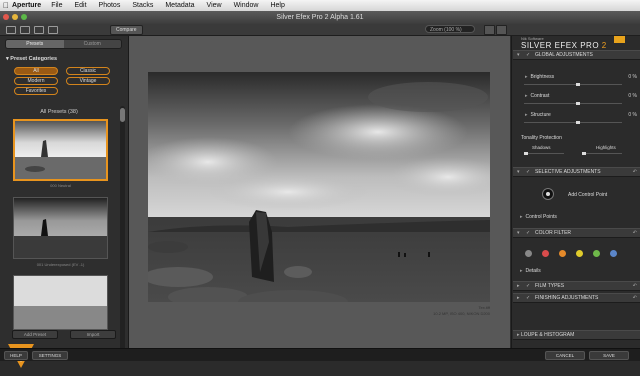  What do you see at coordinates (53, 30) in the screenshot?
I see `preview-icon` at bounding box center [53, 30].